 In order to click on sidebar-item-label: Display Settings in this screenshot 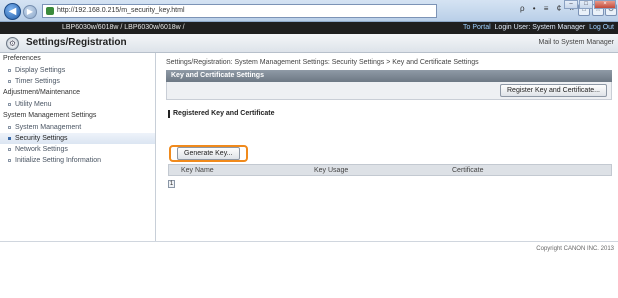, I will do `click(40, 70)`.